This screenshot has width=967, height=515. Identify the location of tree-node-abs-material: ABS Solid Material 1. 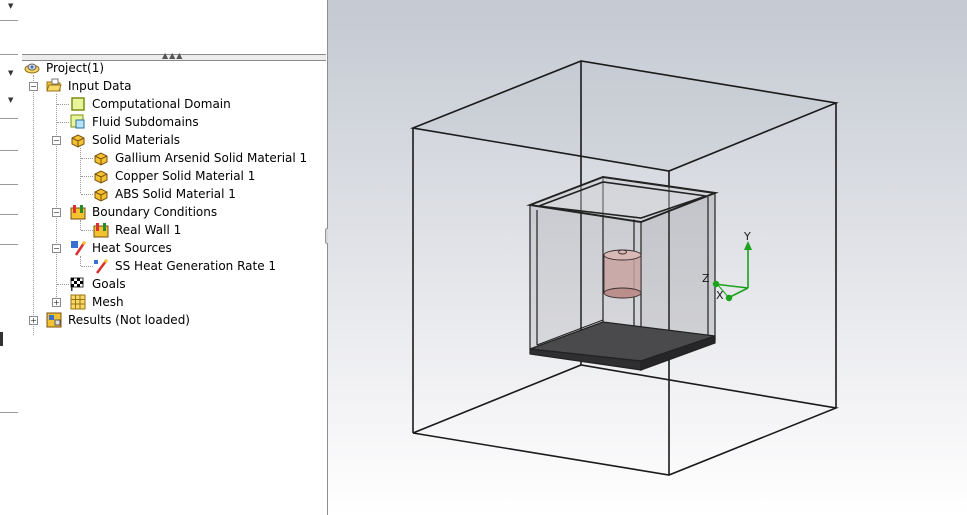
(164, 194).